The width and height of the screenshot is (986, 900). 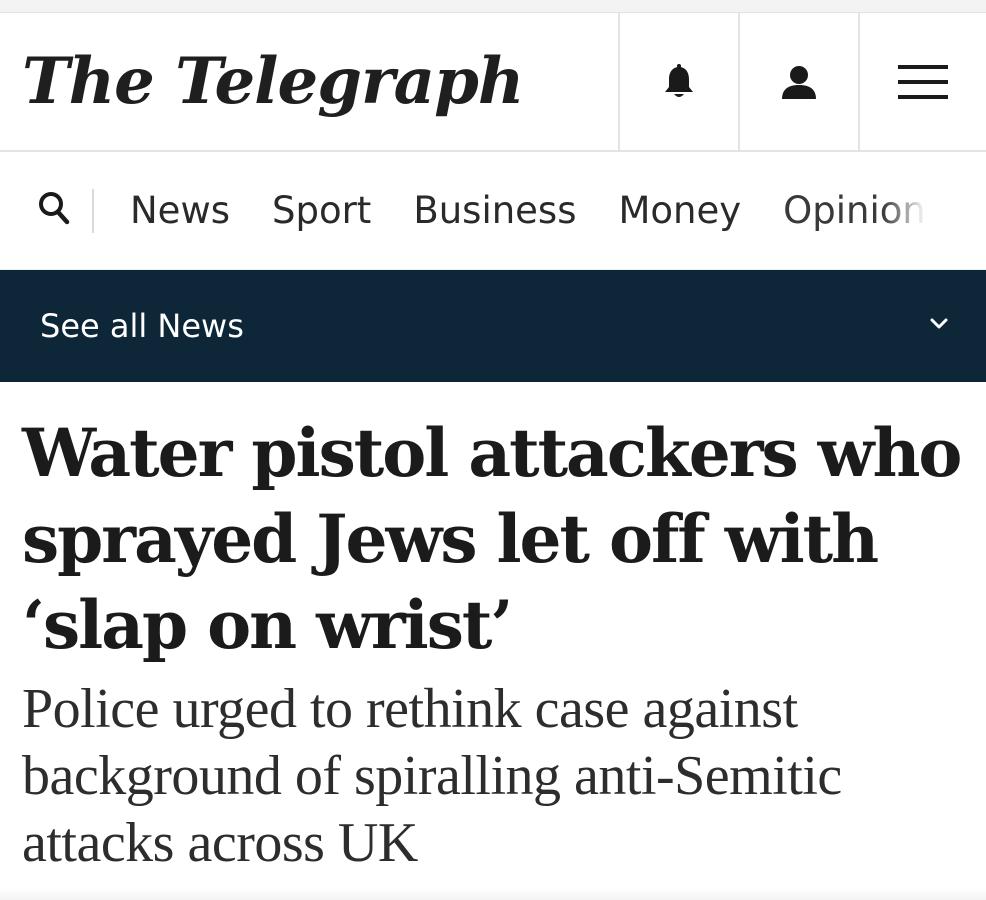 I want to click on bell-icon, so click(x=679, y=81).